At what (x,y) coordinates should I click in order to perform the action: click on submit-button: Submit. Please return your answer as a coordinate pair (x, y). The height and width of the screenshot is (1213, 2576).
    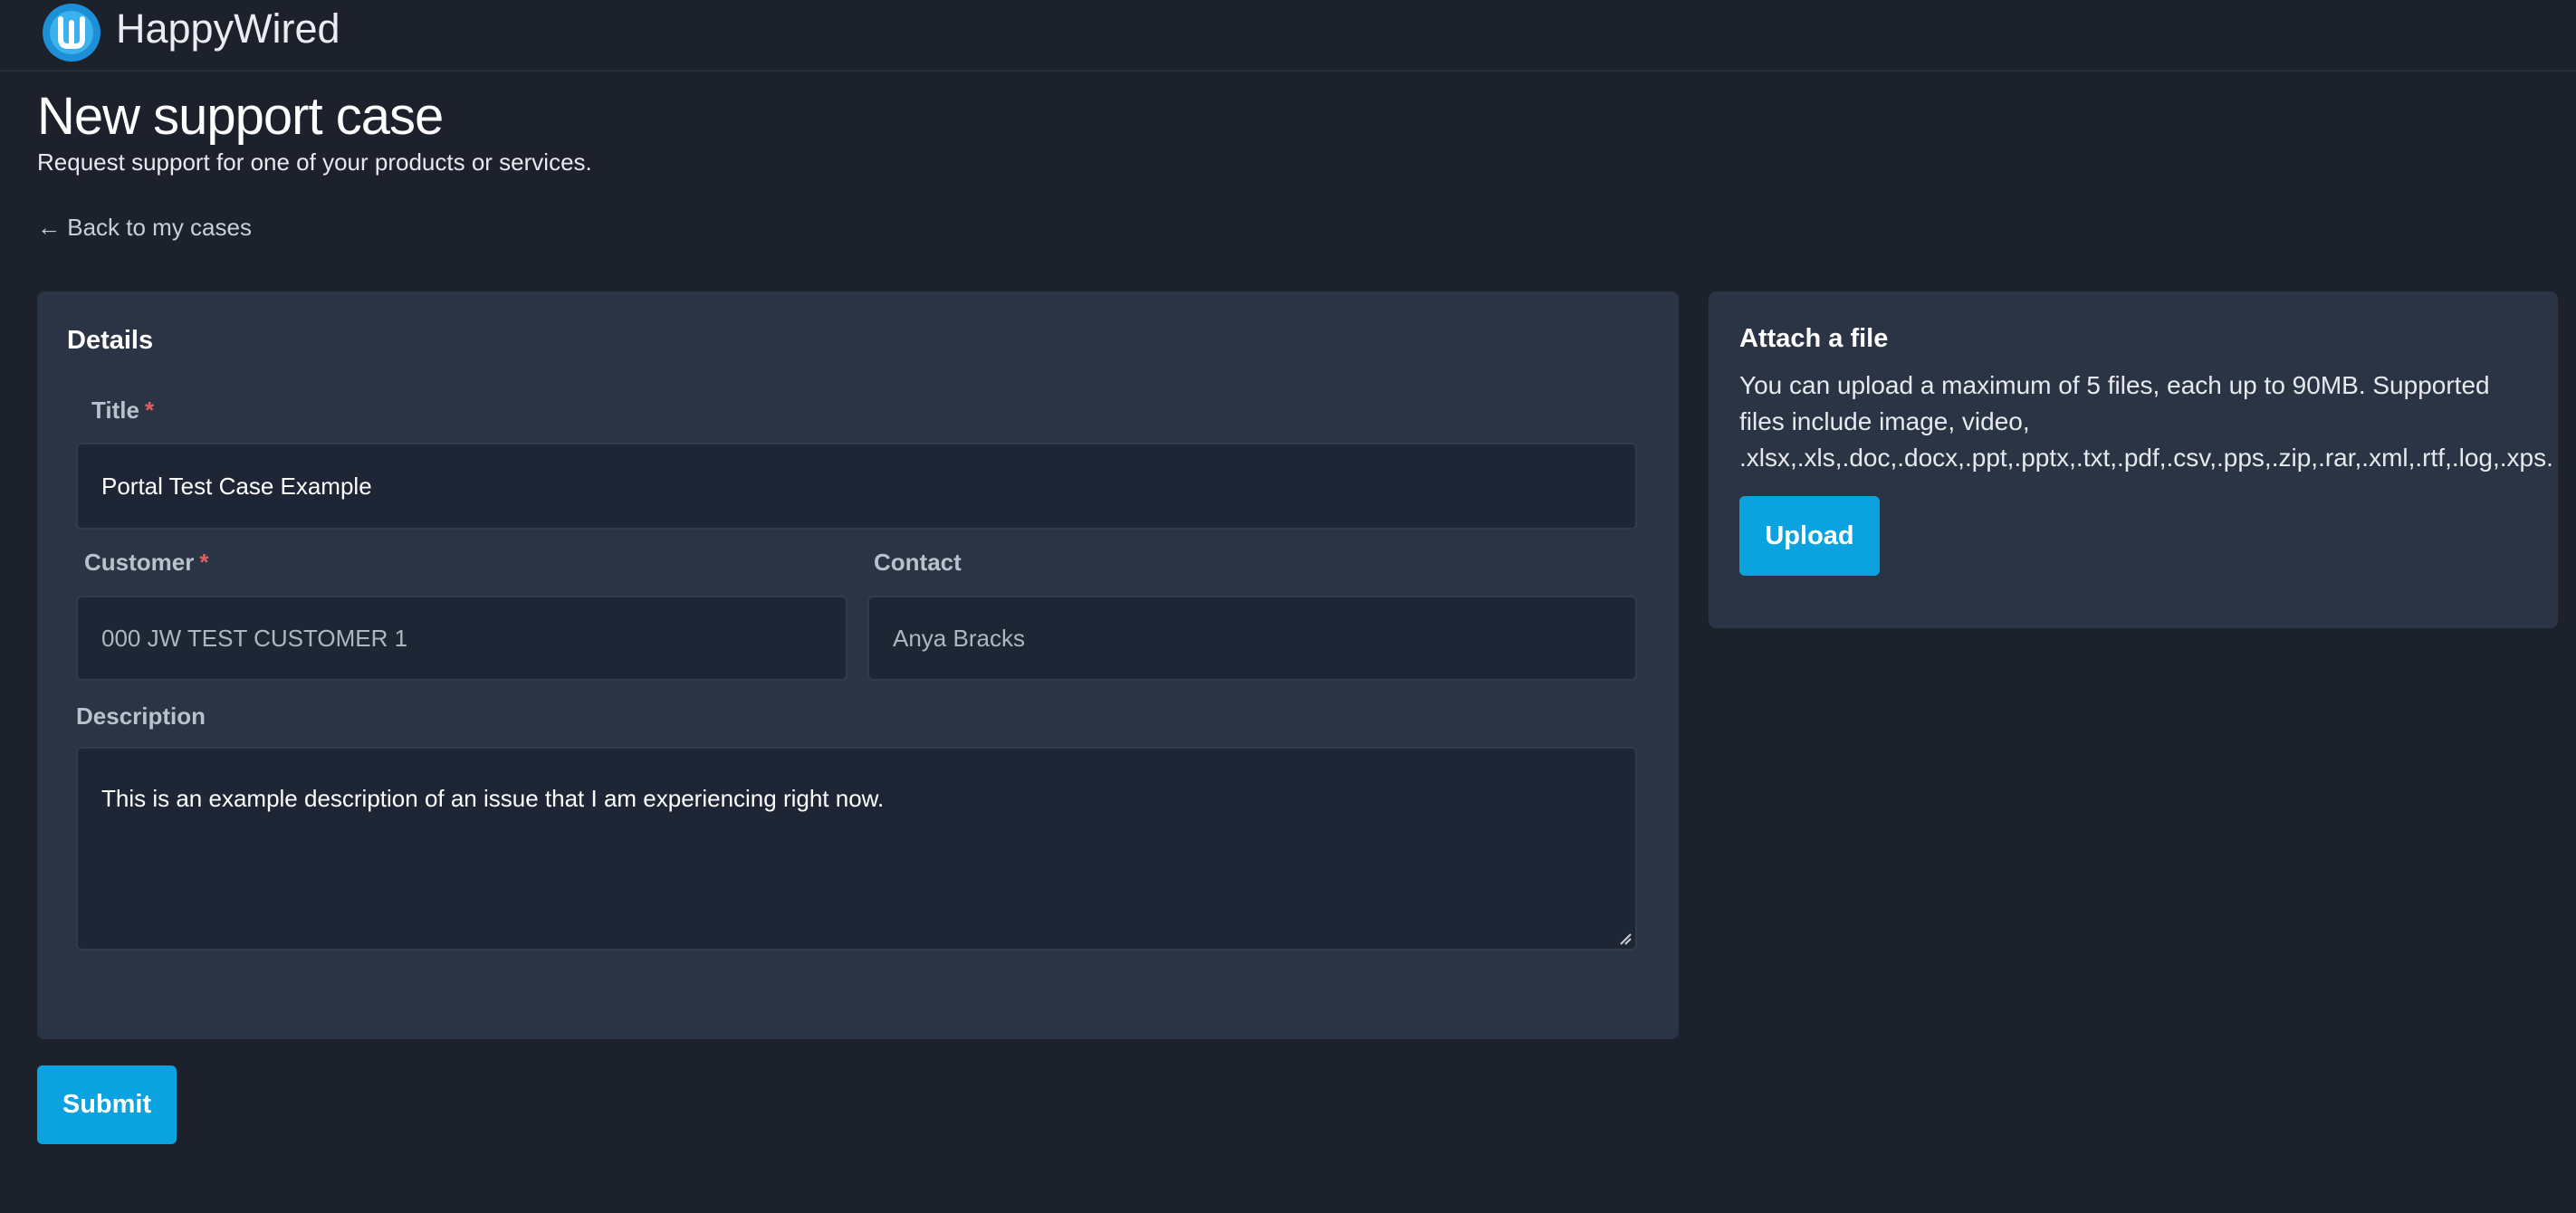
    Looking at the image, I should click on (107, 1104).